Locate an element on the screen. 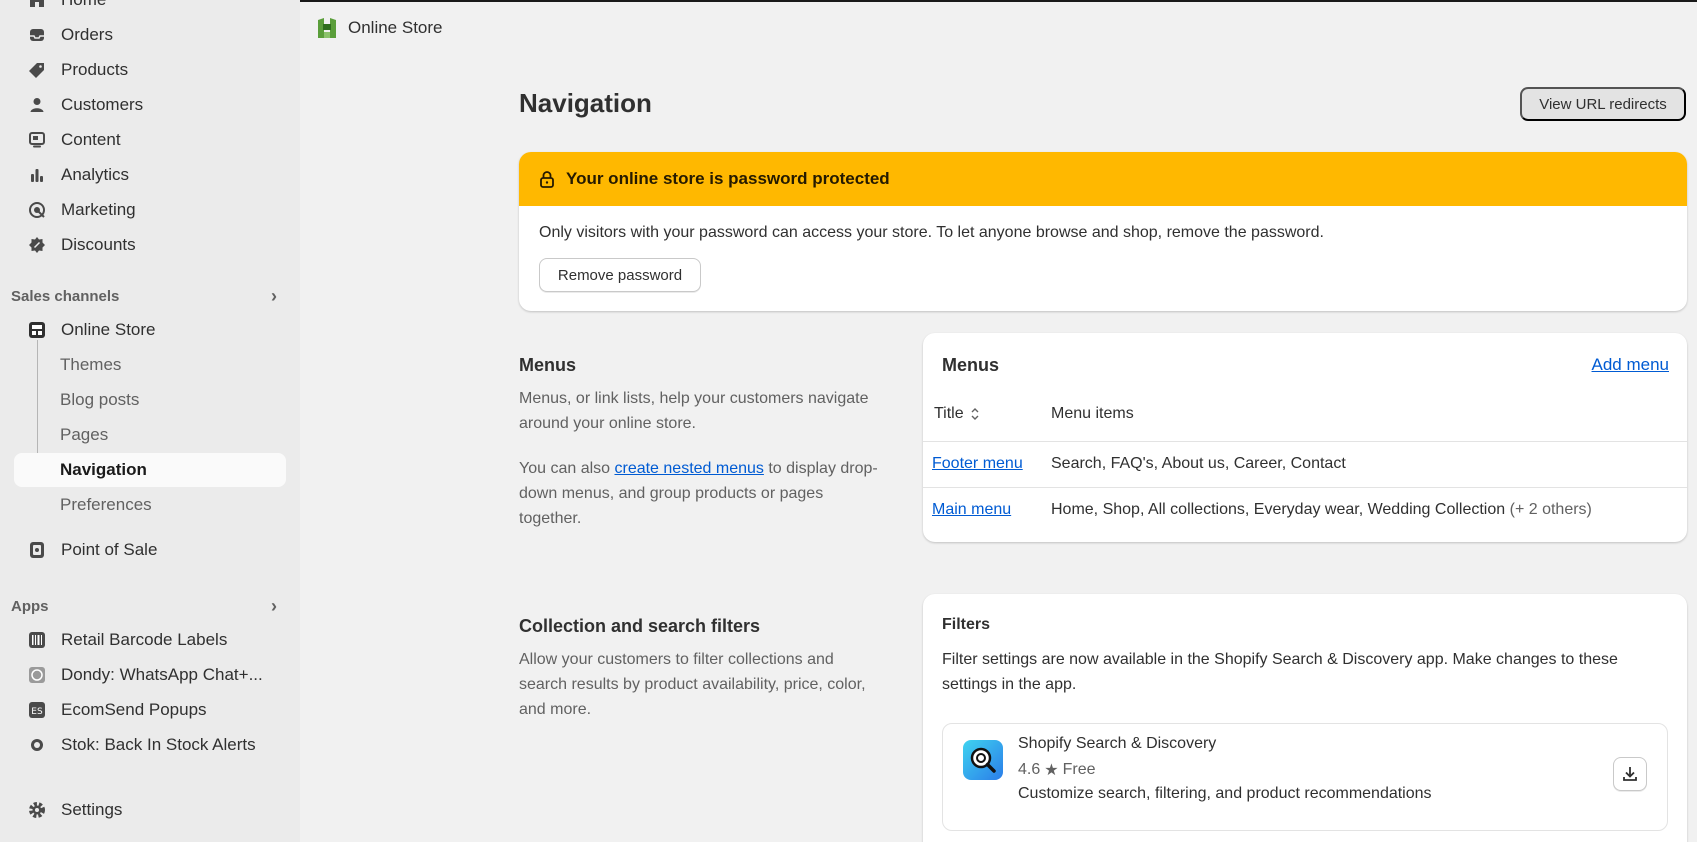 The image size is (1697, 842). sidebar-item-home: Home is located at coordinates (150, 8).